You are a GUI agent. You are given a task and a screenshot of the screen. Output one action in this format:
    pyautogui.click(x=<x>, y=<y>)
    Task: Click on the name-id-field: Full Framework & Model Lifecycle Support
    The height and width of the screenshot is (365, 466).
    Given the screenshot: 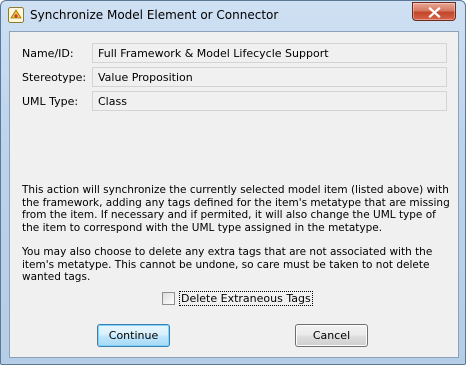 What is the action you would take?
    pyautogui.click(x=269, y=53)
    